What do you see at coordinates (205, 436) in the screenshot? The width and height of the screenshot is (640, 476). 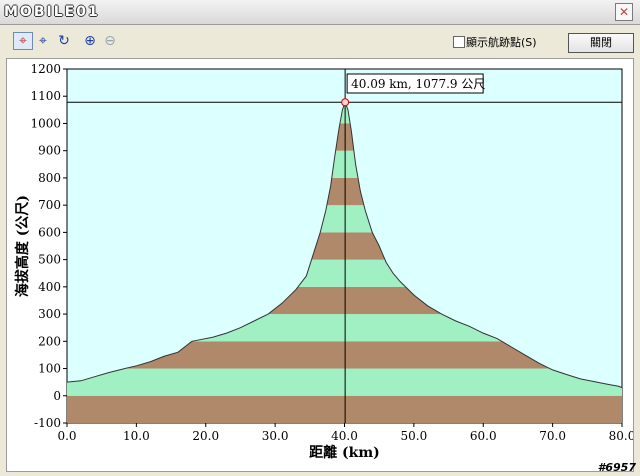 I see `x-tick-label: 20.0` at bounding box center [205, 436].